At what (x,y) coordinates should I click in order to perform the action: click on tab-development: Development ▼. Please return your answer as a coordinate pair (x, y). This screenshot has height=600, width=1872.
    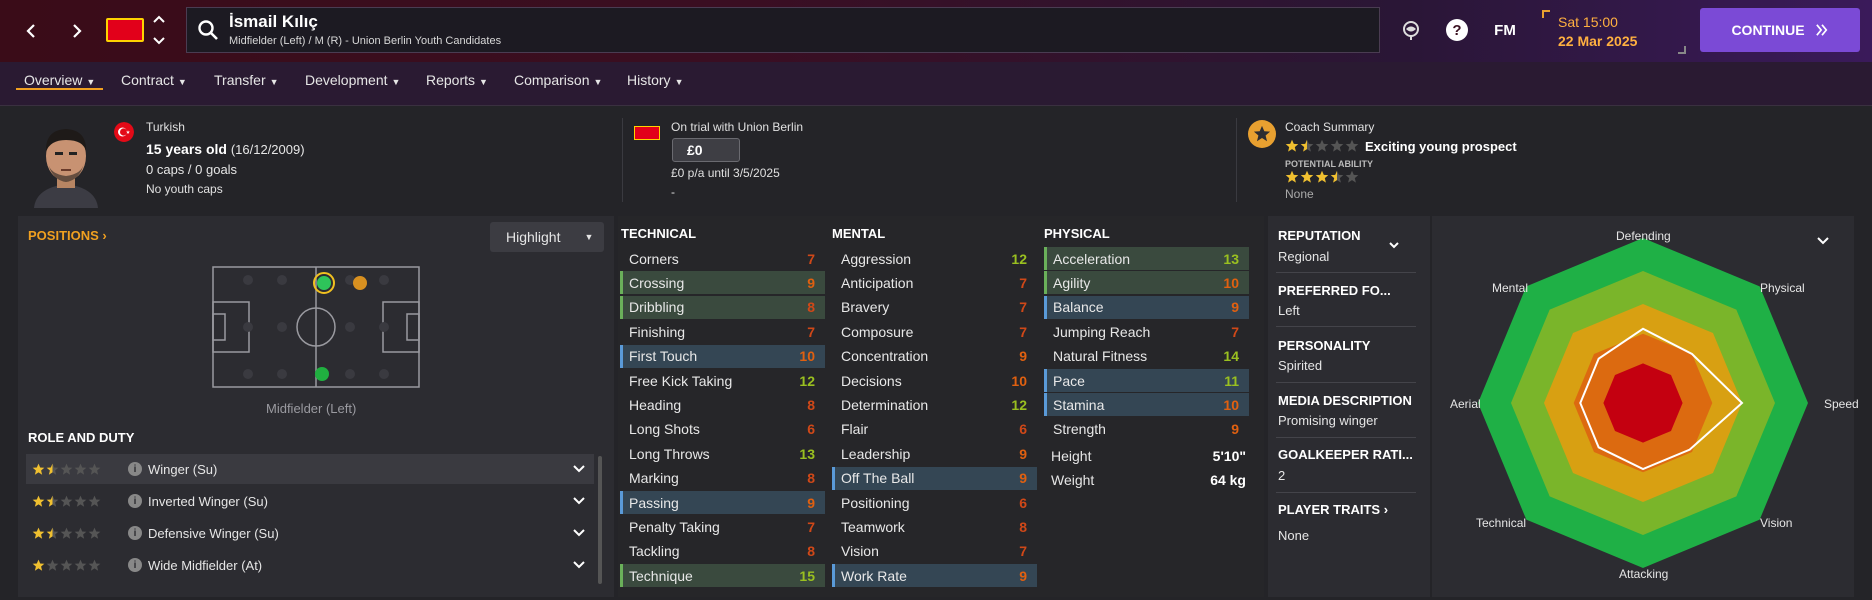
    Looking at the image, I should click on (352, 80).